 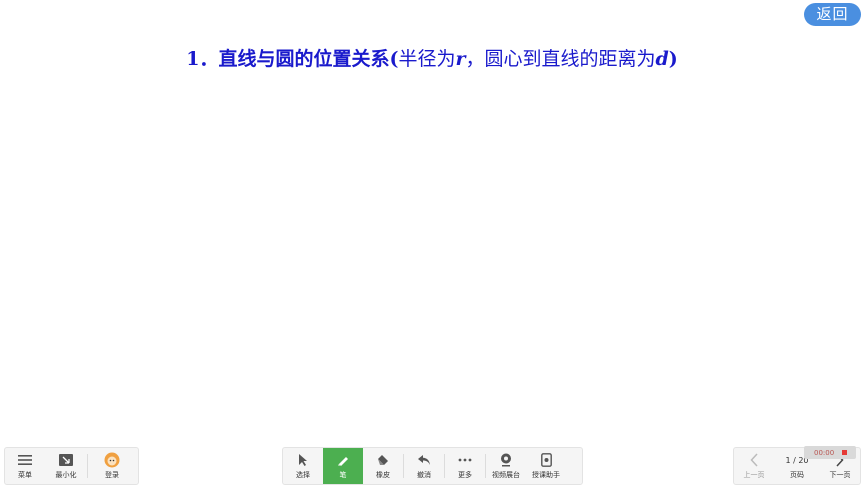 I want to click on select-tool-button: 选择, so click(x=303, y=466).